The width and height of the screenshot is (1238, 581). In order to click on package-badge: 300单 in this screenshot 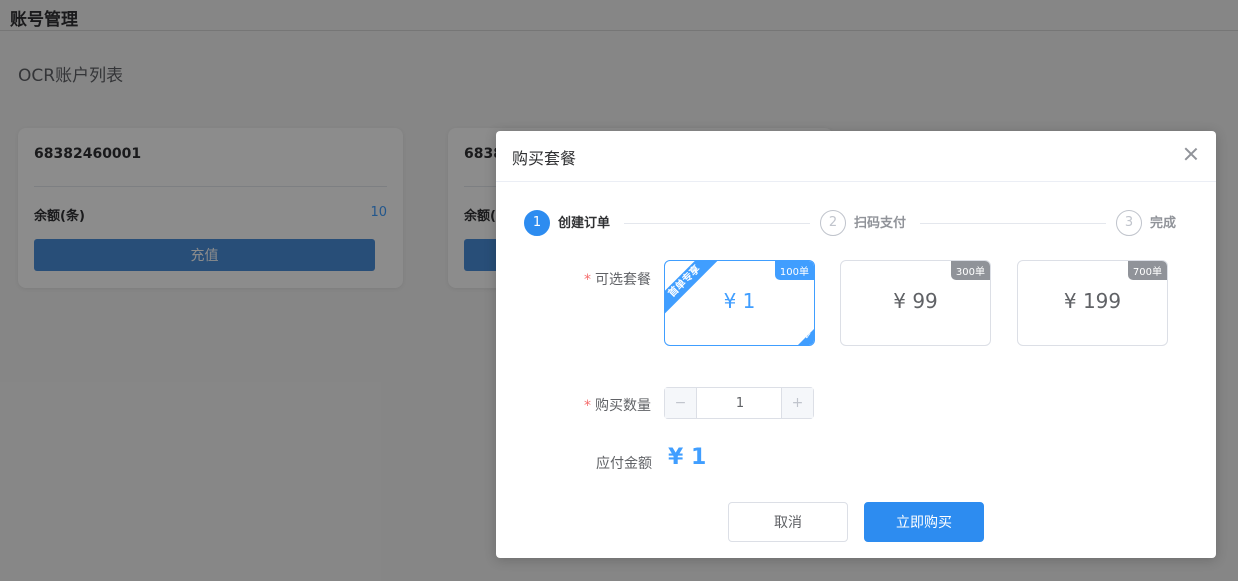, I will do `click(970, 270)`.